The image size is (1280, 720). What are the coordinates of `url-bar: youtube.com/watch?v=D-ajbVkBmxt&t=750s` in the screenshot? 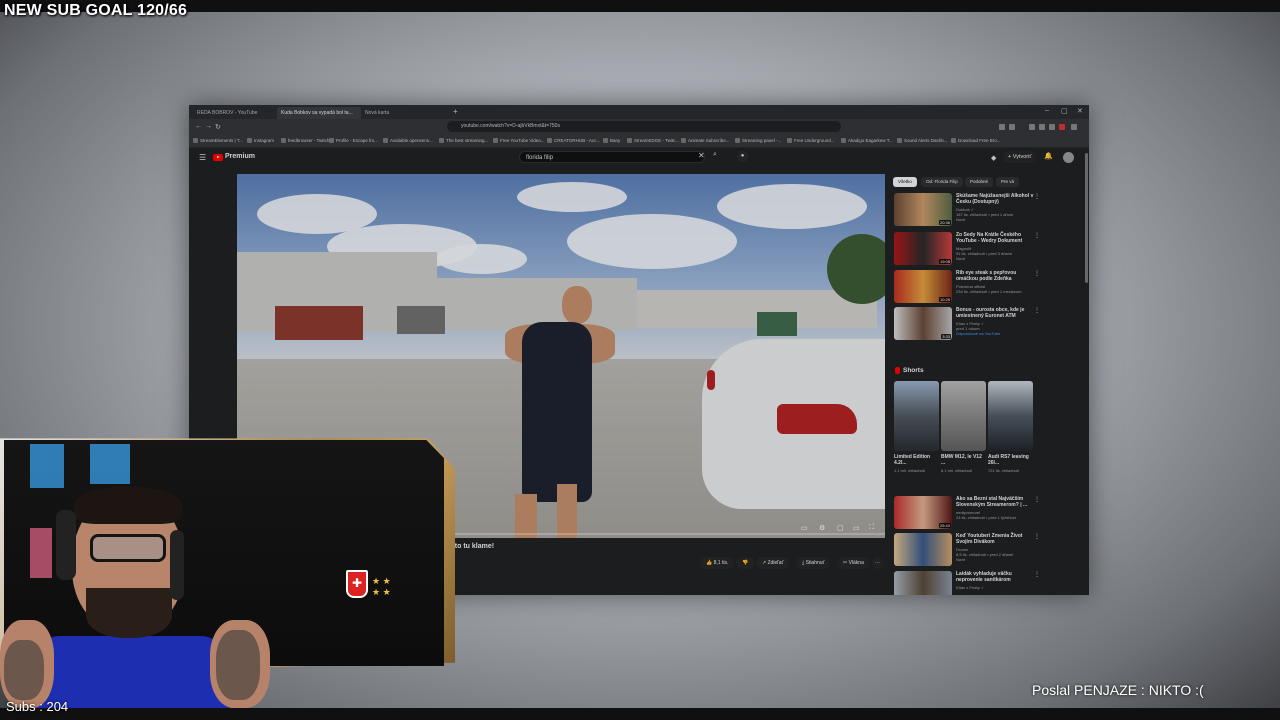 It's located at (644, 126).